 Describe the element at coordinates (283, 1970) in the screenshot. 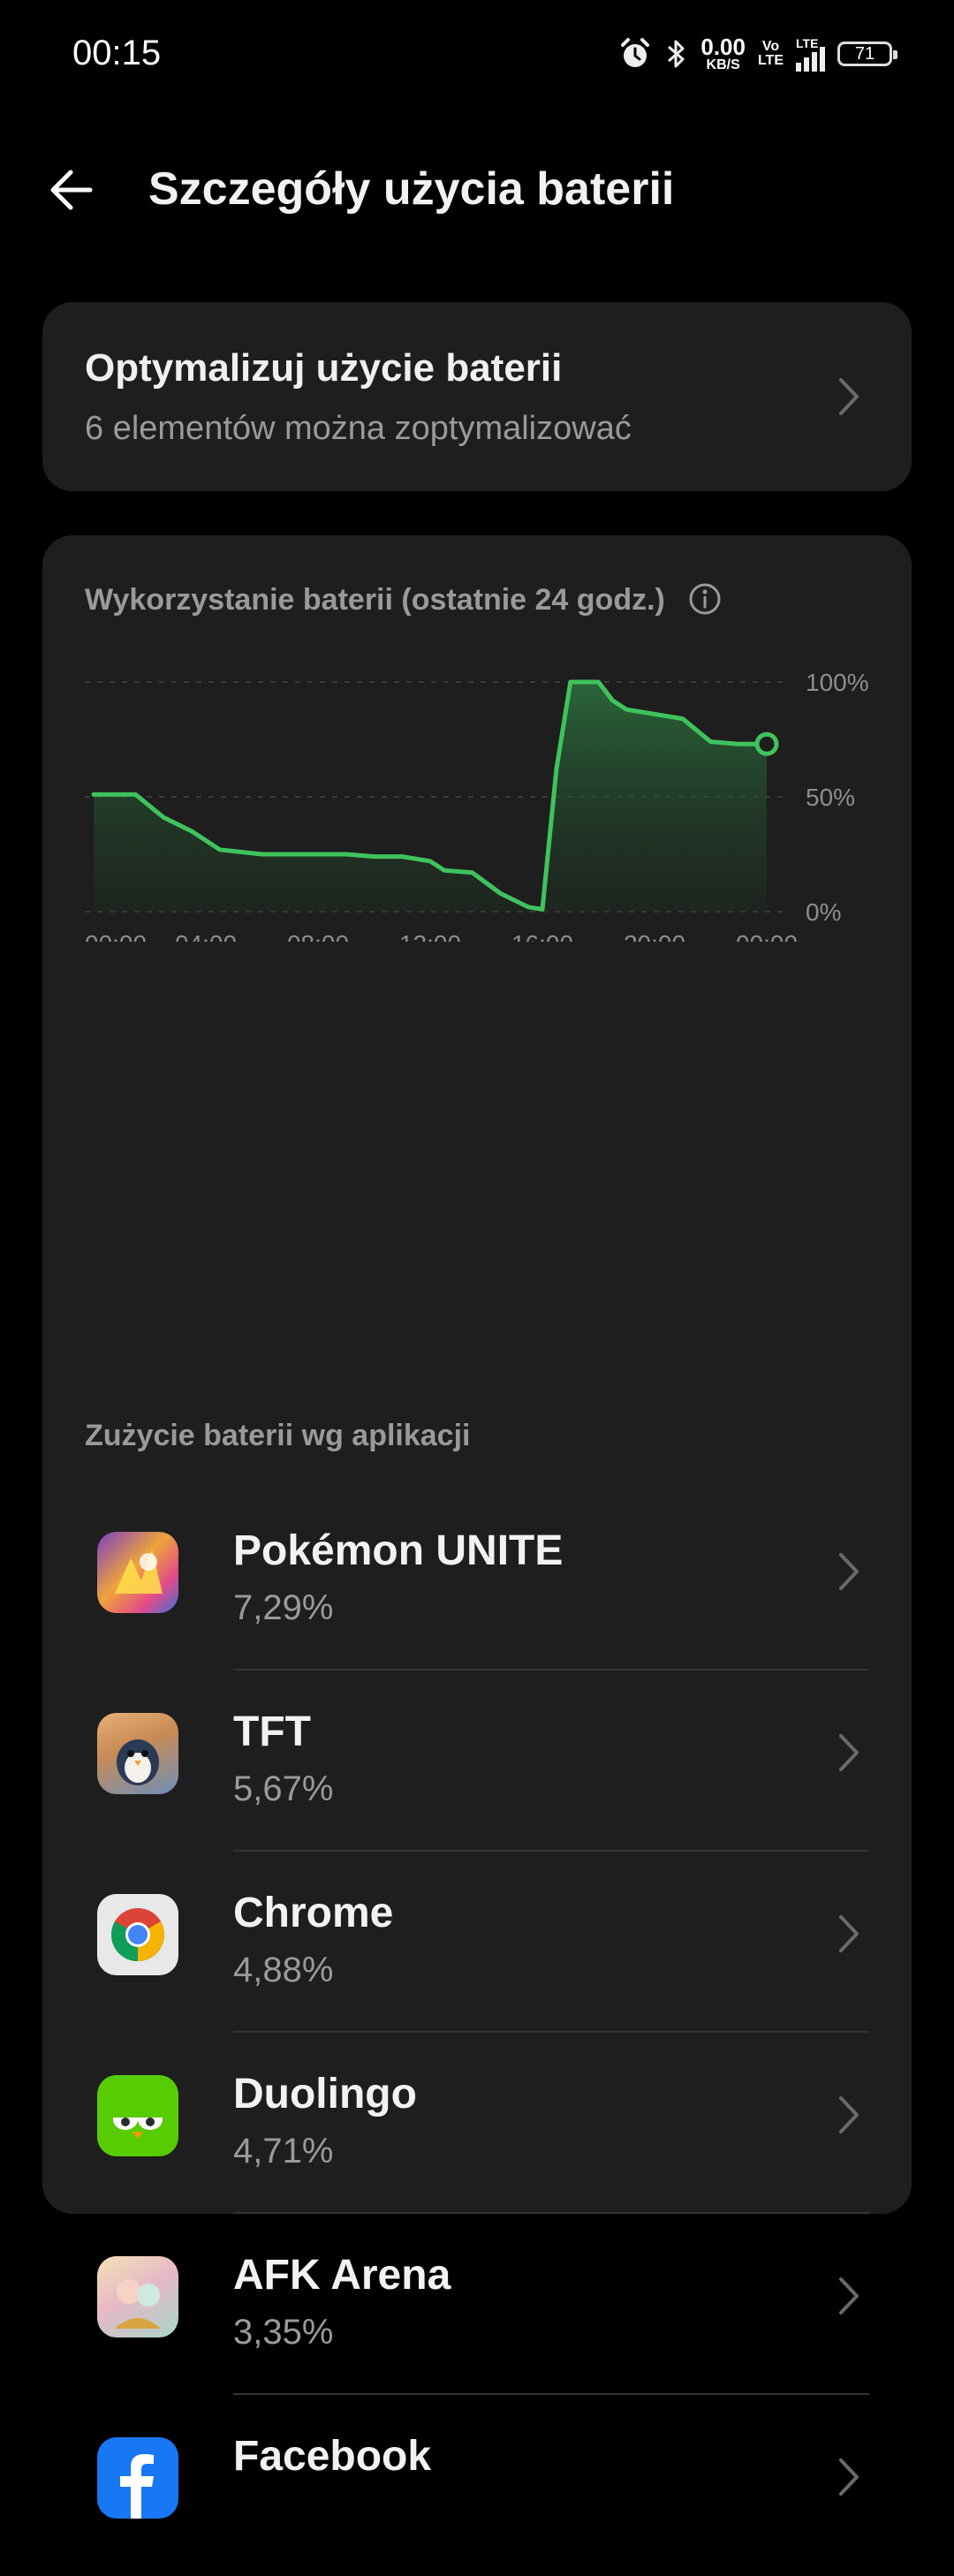

I see `app-percent: 4,88%` at that location.